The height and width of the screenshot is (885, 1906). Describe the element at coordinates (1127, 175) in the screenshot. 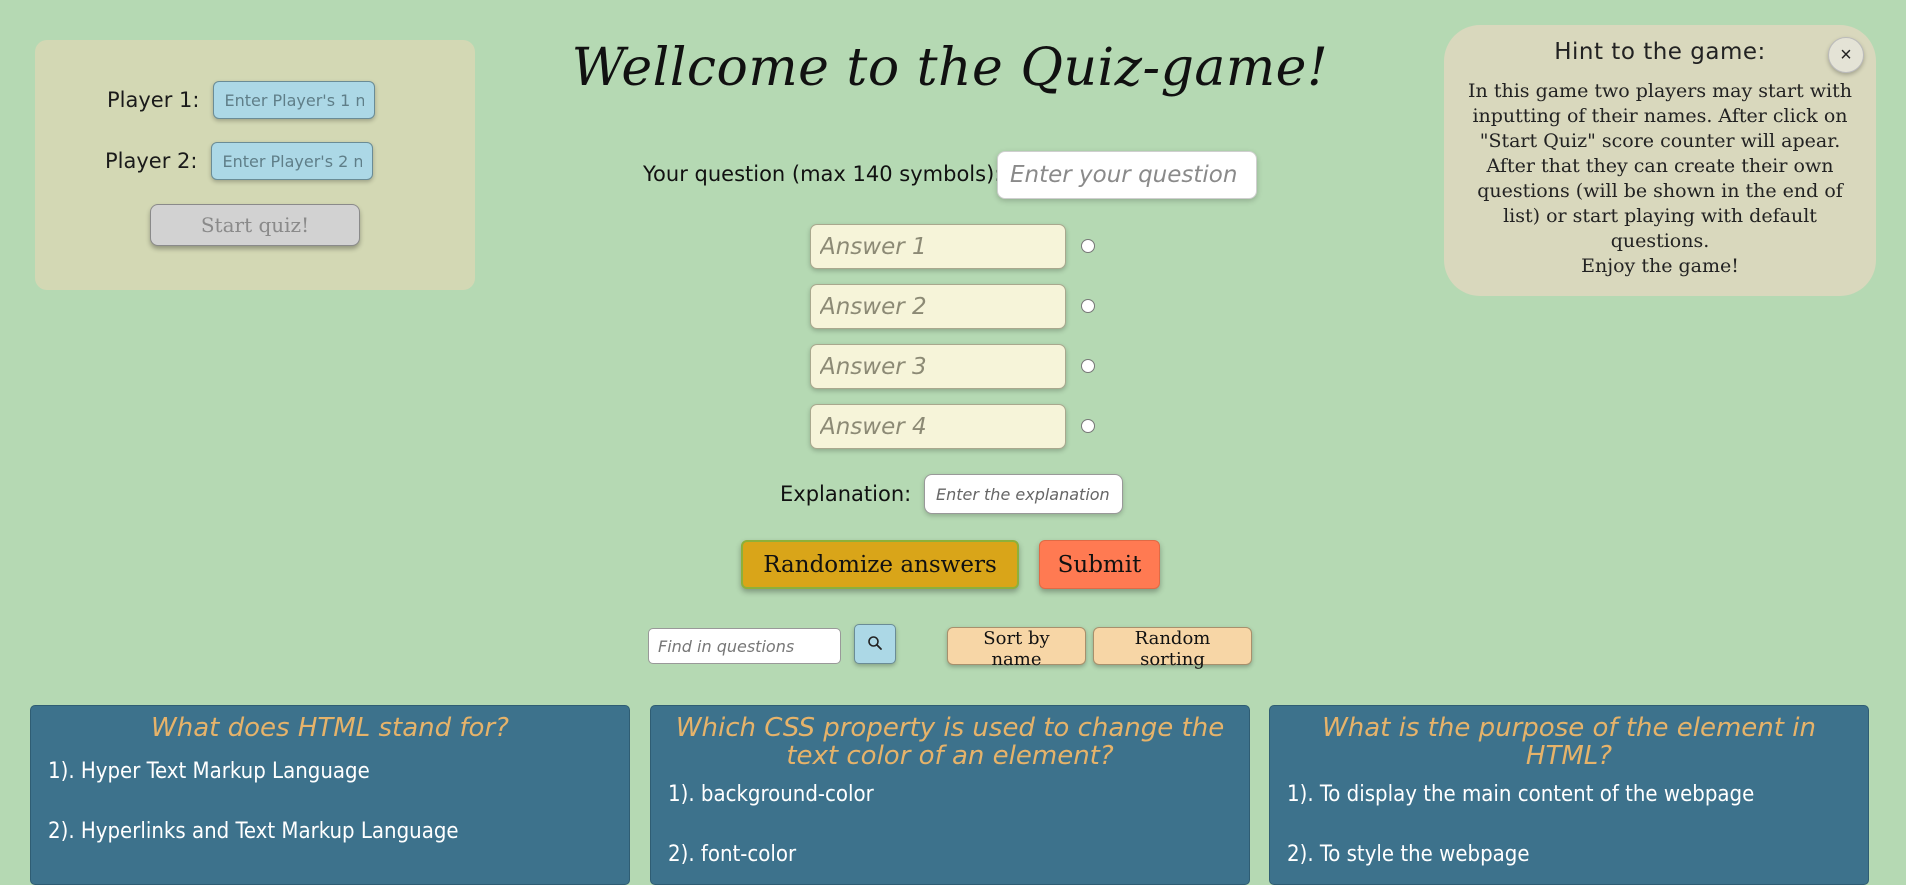

I see `question-input` at that location.